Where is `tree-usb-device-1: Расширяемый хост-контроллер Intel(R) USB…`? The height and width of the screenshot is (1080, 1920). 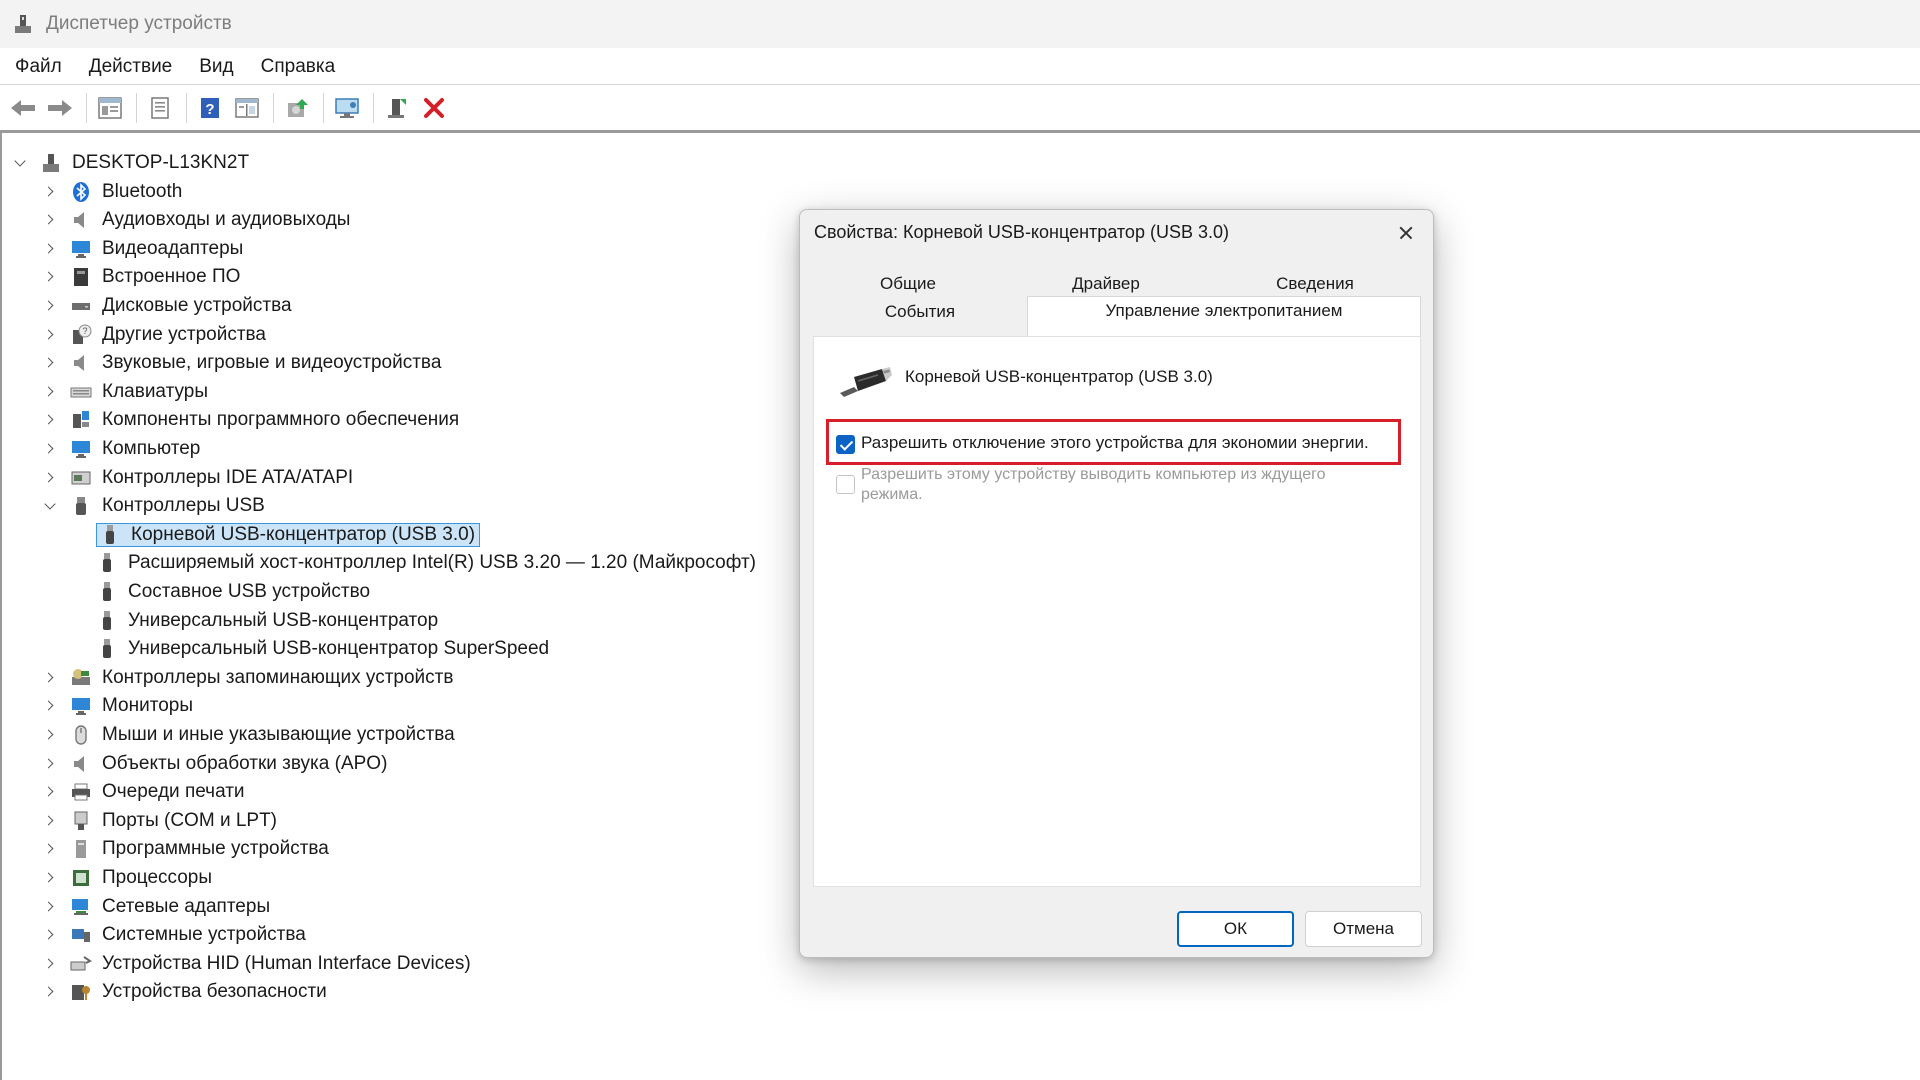
tree-usb-device-1: Расширяемый хост-контроллер Intel(R) USB… is located at coordinates (426, 563).